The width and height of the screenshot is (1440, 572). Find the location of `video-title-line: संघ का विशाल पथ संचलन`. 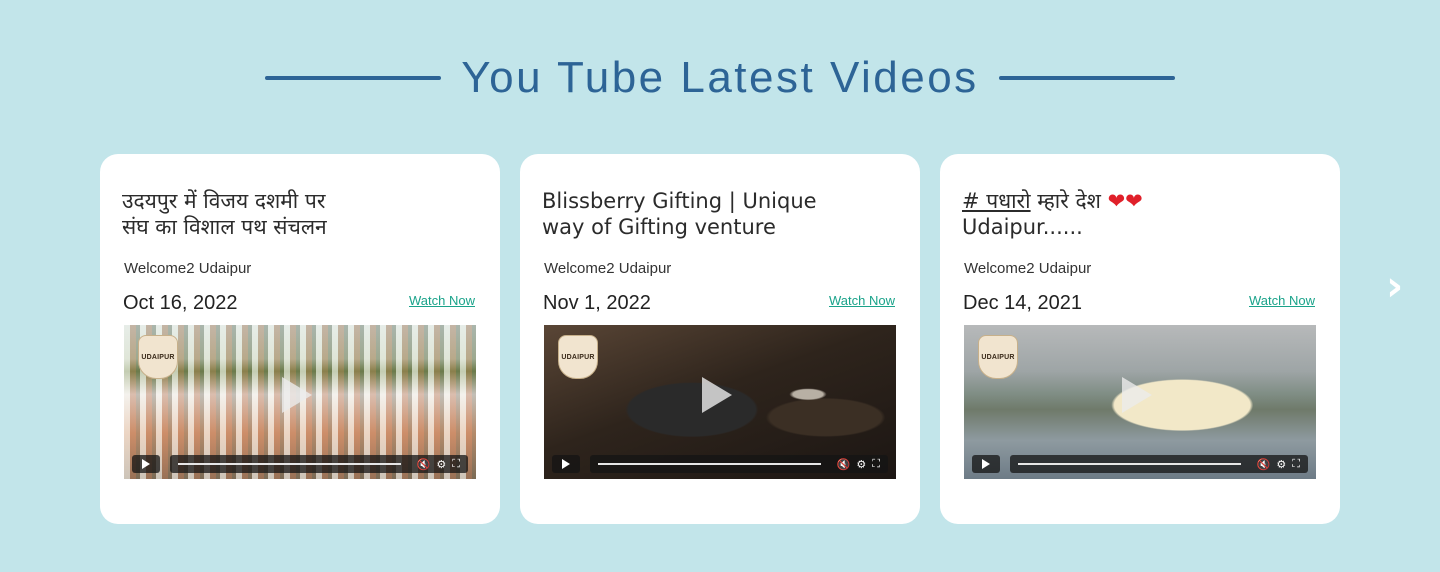

video-title-line: संघ का विशाल पथ संचलन is located at coordinates (224, 227).